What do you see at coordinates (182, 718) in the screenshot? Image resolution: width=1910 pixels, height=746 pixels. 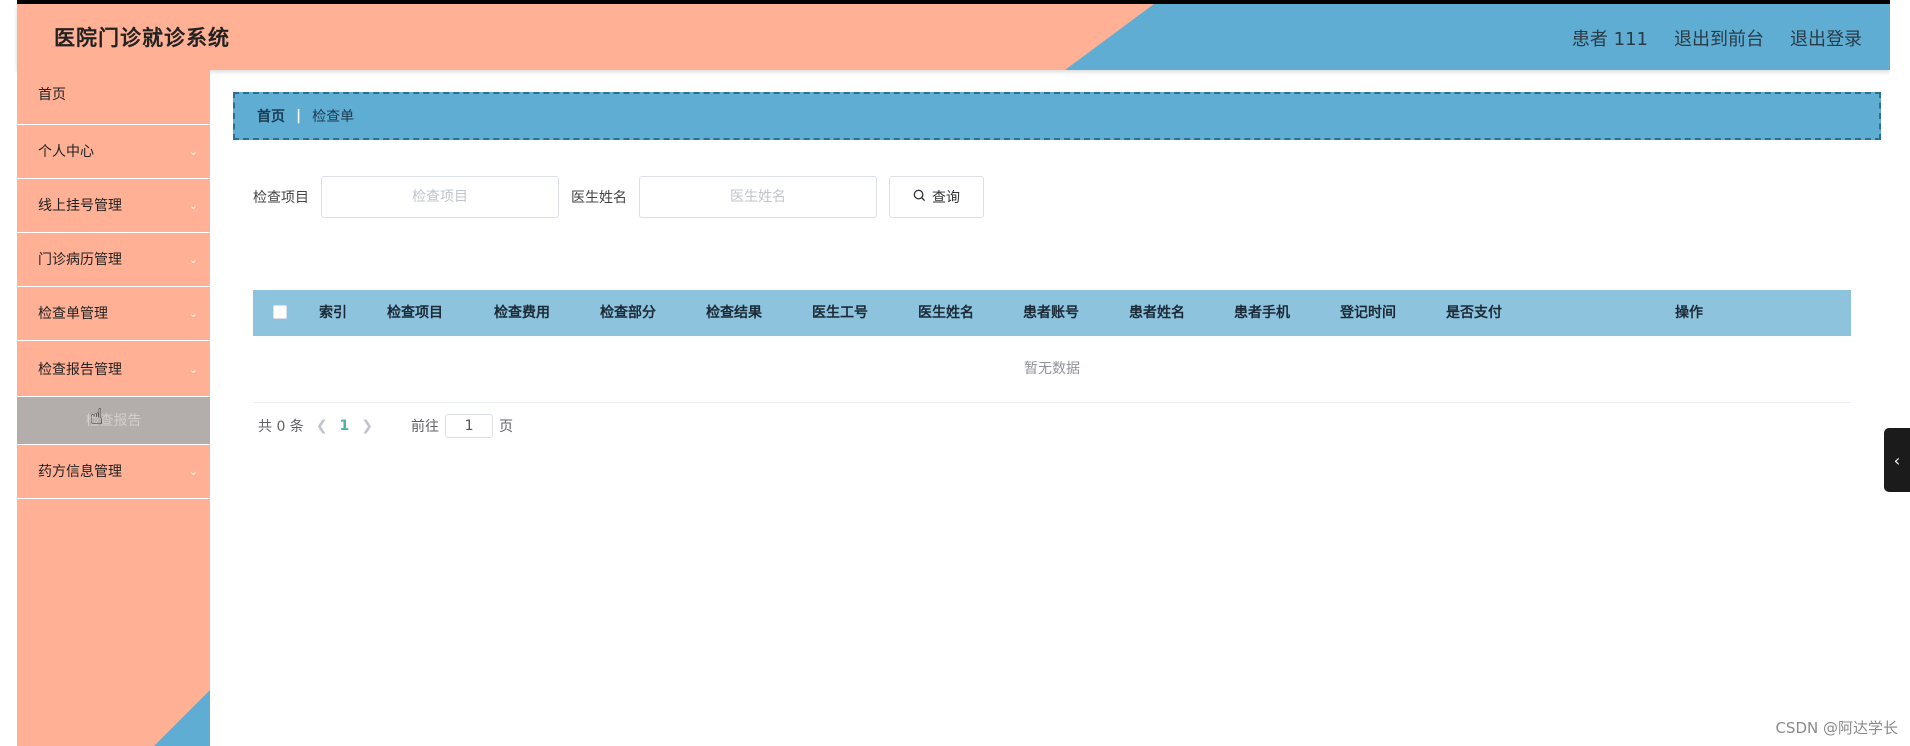 I see `sidebar-corner-decoration` at bounding box center [182, 718].